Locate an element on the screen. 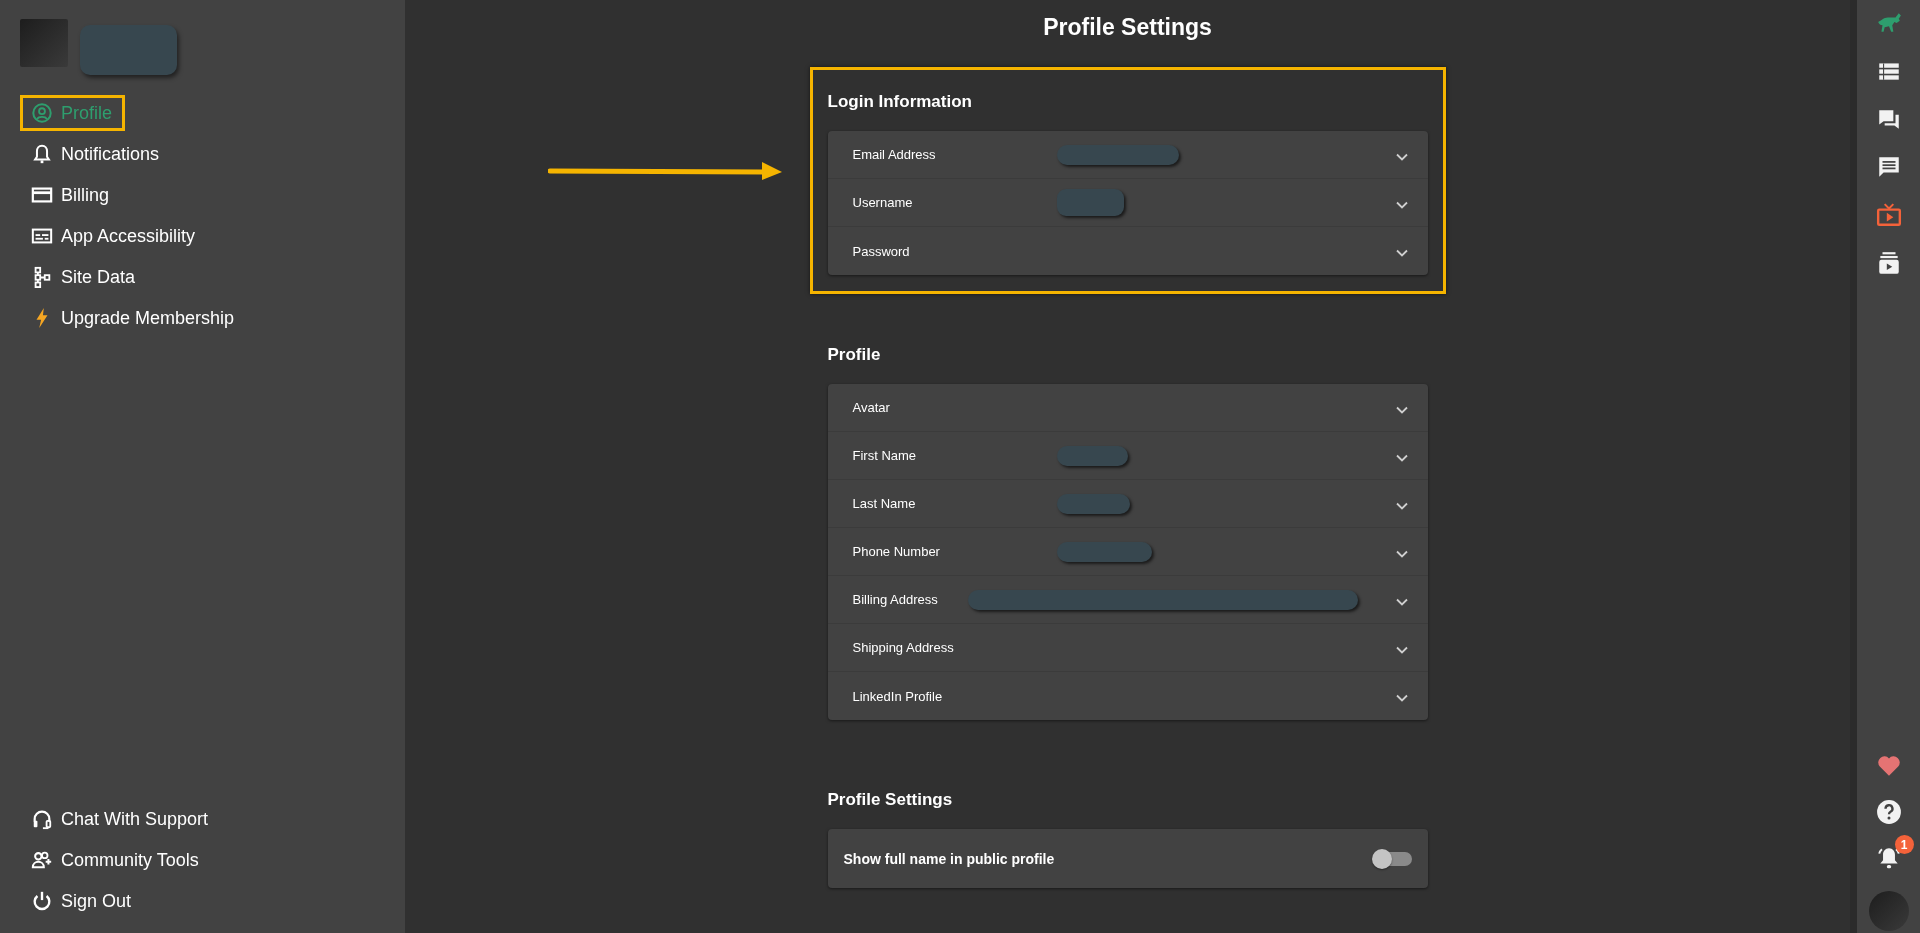 The width and height of the screenshot is (1920, 933). field-label: Password is located at coordinates (881, 251).